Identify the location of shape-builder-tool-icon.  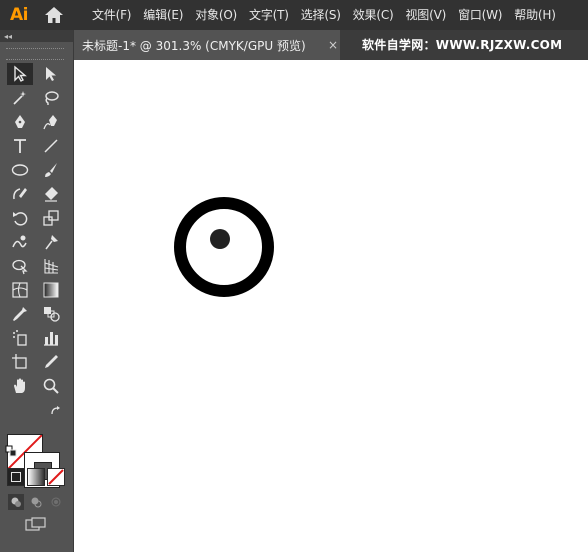
(20, 266).